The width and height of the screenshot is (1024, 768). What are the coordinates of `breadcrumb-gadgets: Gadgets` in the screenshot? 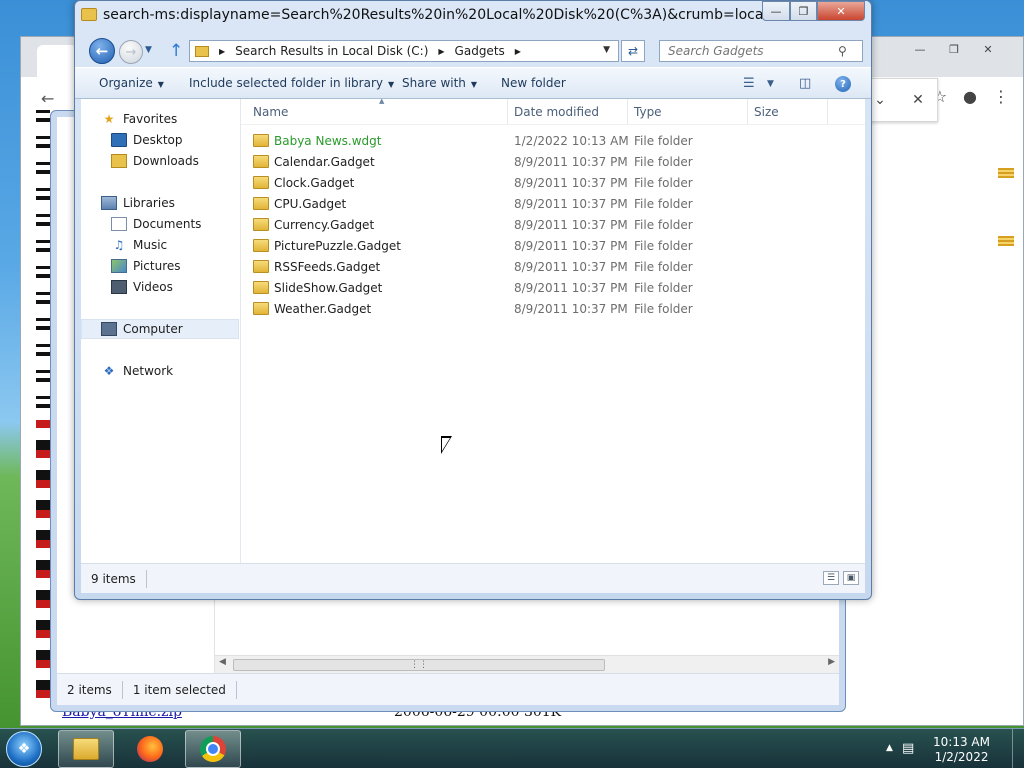 It's located at (480, 51).